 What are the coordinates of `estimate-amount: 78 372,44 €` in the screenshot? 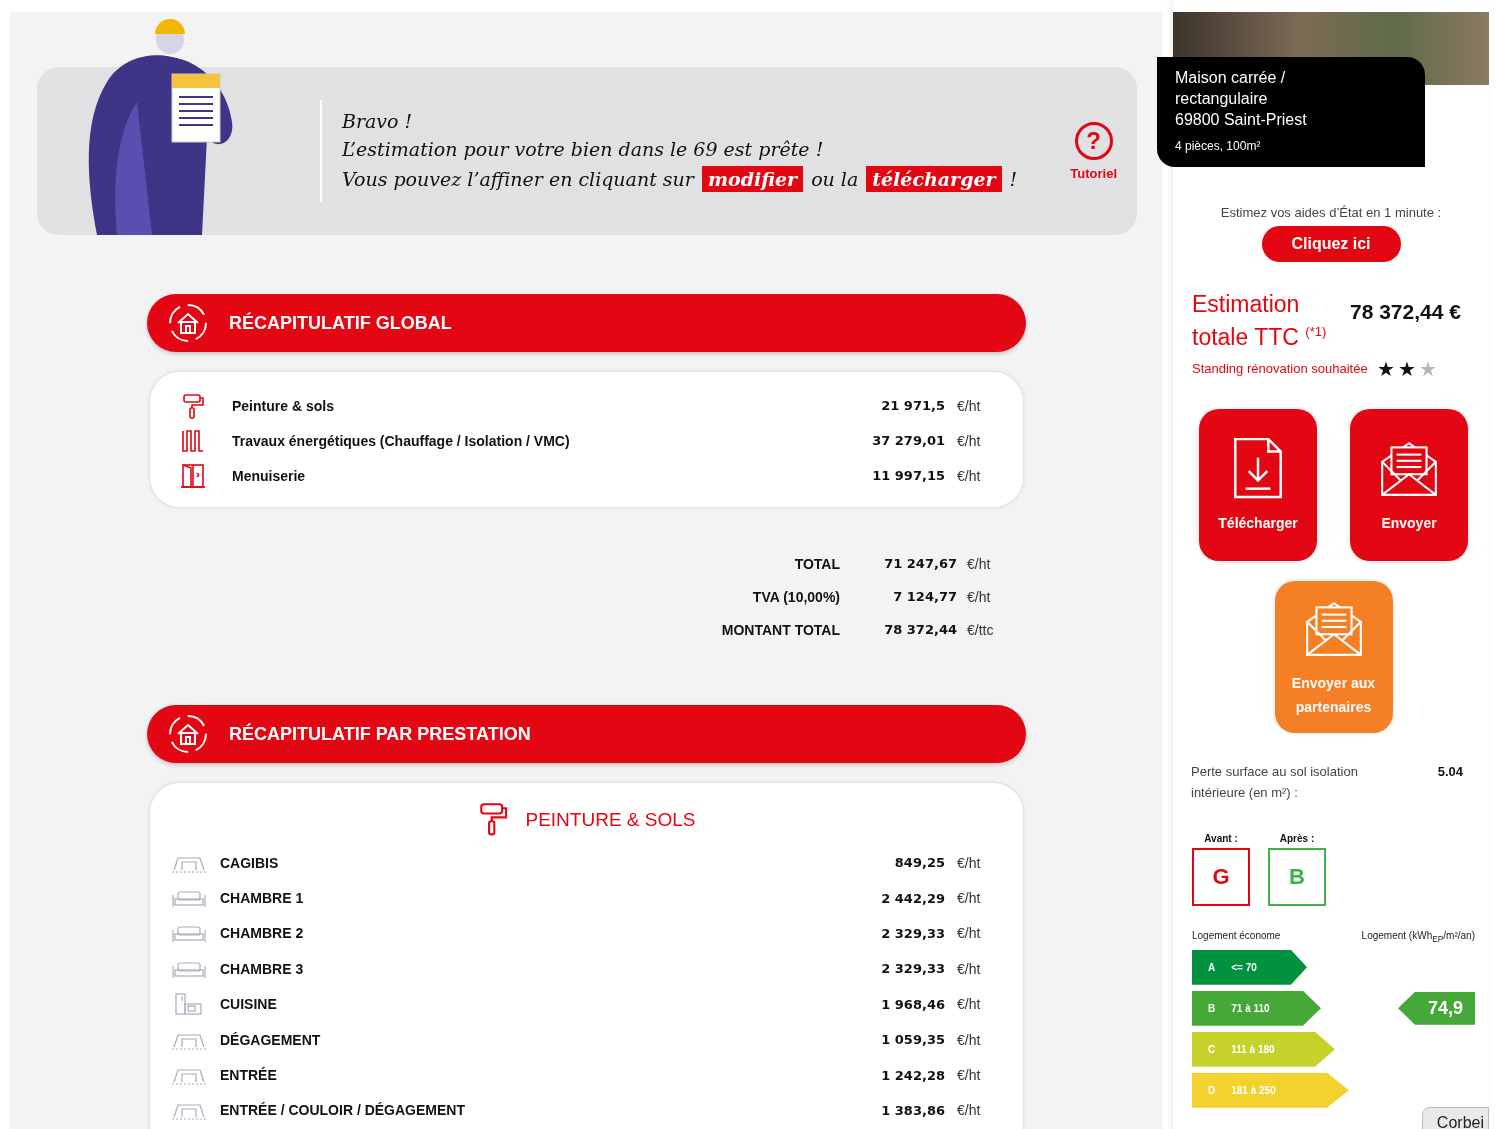 It's located at (1405, 312).